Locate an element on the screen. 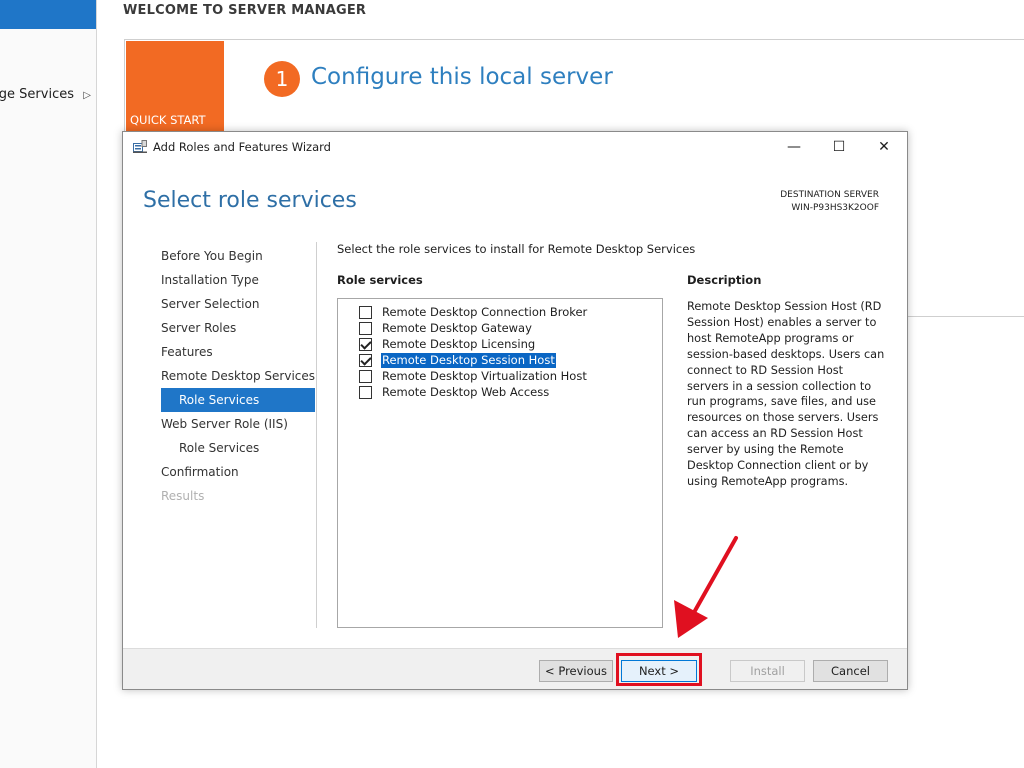 The width and height of the screenshot is (1024, 768). maximize-icon: ☐ is located at coordinates (839, 147).